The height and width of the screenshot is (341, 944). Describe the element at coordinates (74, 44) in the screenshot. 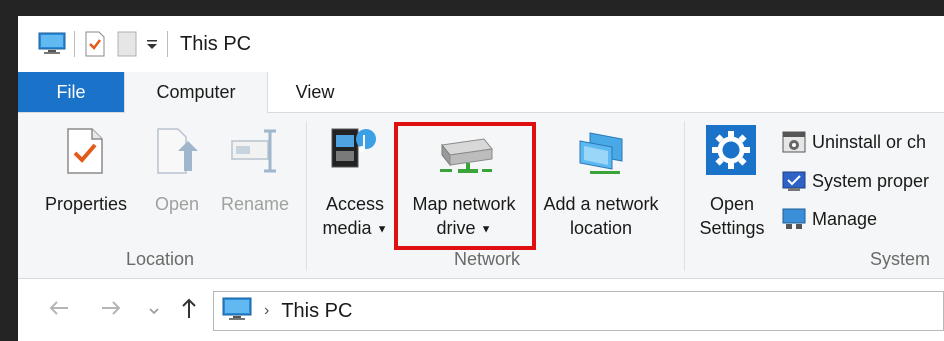

I see `quick-access-separator` at that location.